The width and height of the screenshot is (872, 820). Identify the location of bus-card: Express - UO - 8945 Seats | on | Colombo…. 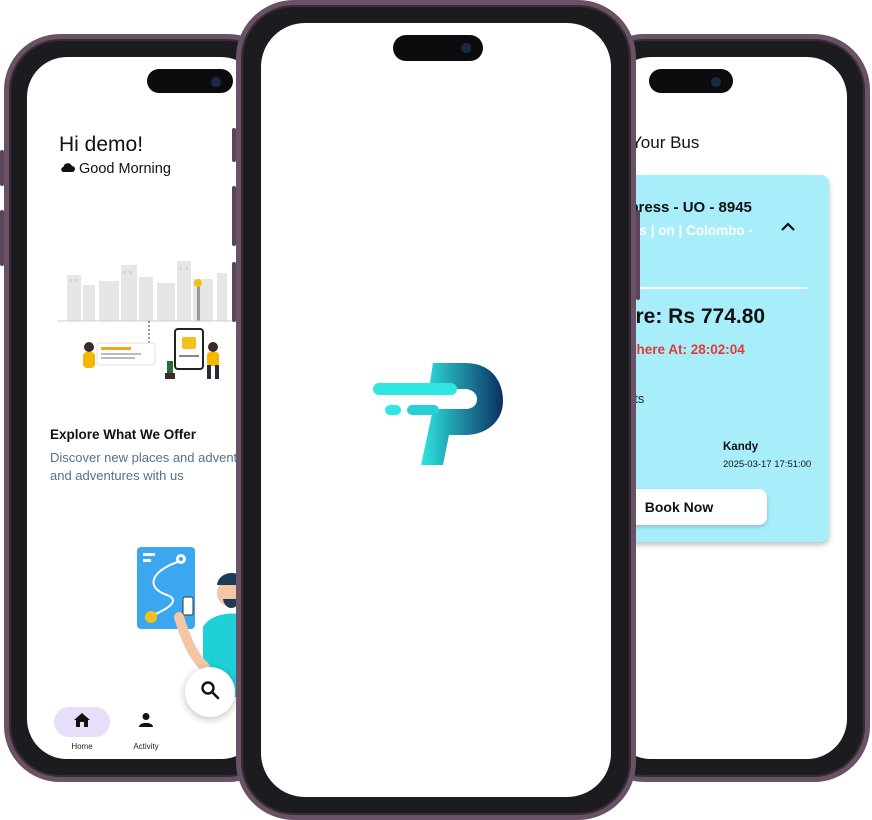
(720, 358).